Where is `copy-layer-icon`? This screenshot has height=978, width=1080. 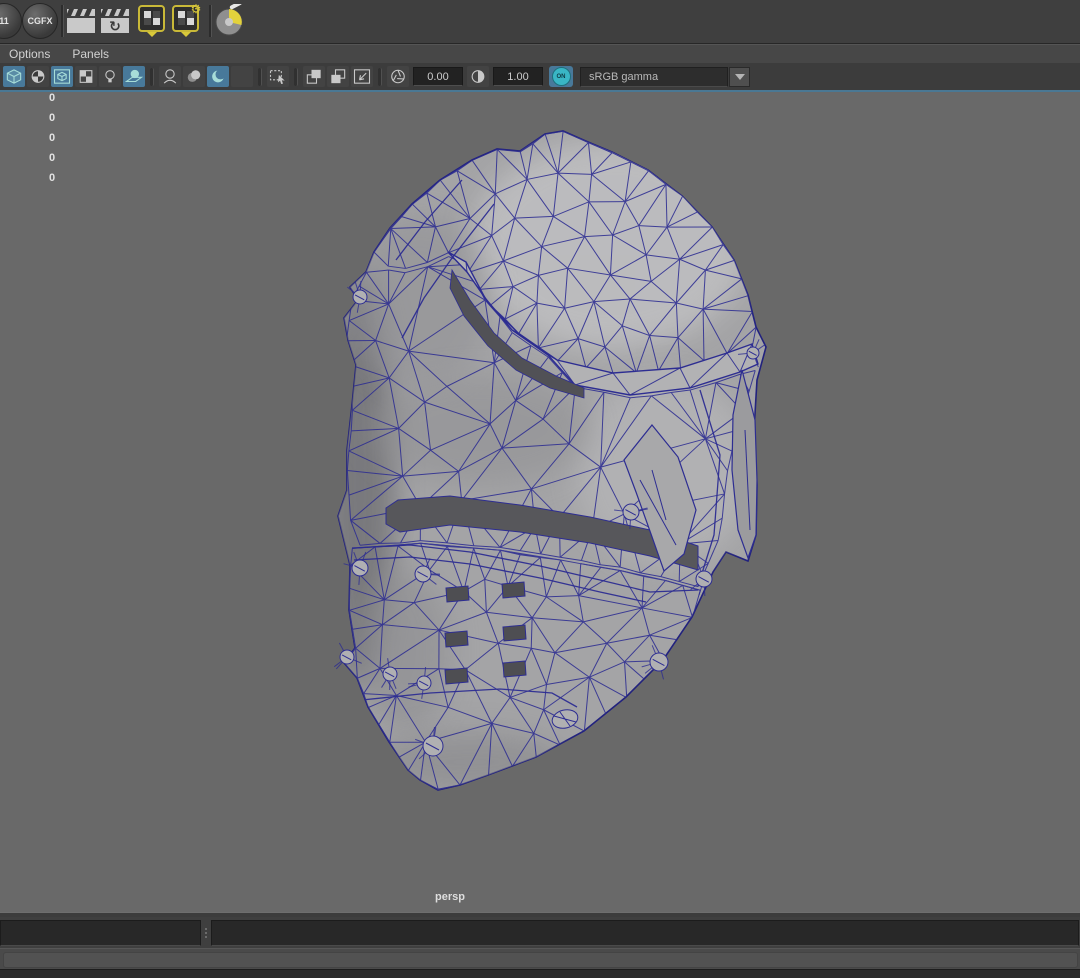 copy-layer-icon is located at coordinates (314, 76).